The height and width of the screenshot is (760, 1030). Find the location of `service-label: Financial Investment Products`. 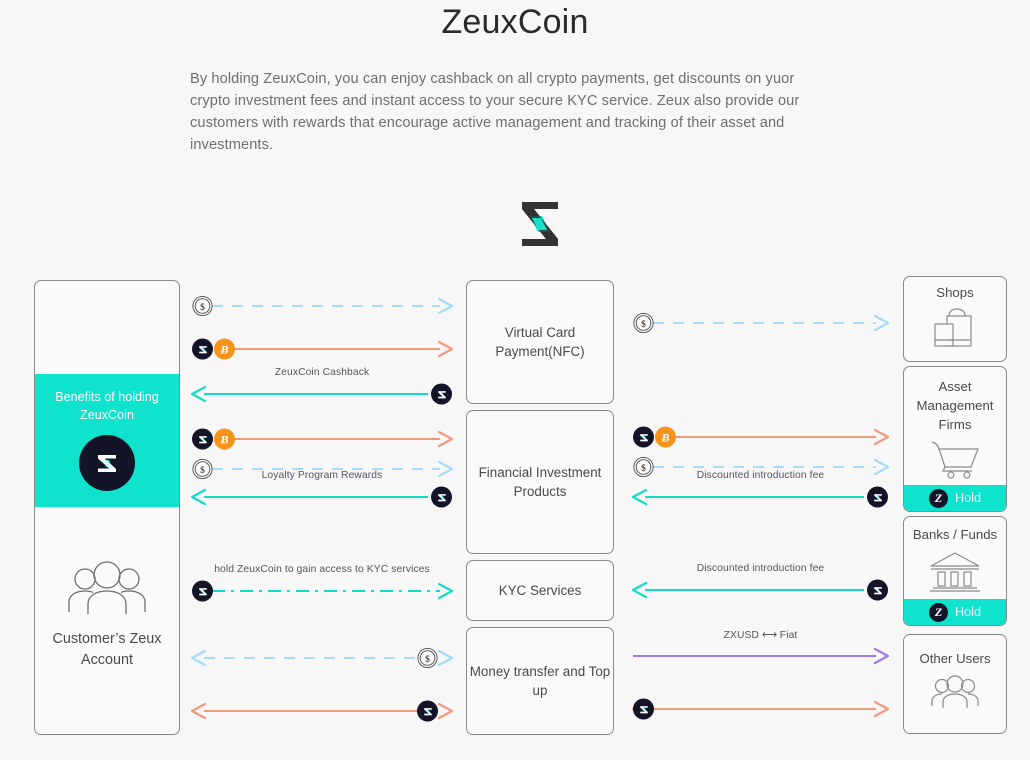

service-label: Financial Investment Products is located at coordinates (540, 482).